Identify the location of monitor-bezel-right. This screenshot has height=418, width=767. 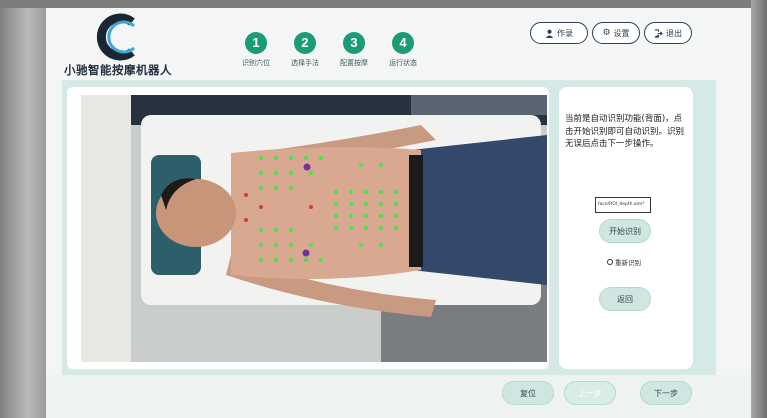
(759, 209).